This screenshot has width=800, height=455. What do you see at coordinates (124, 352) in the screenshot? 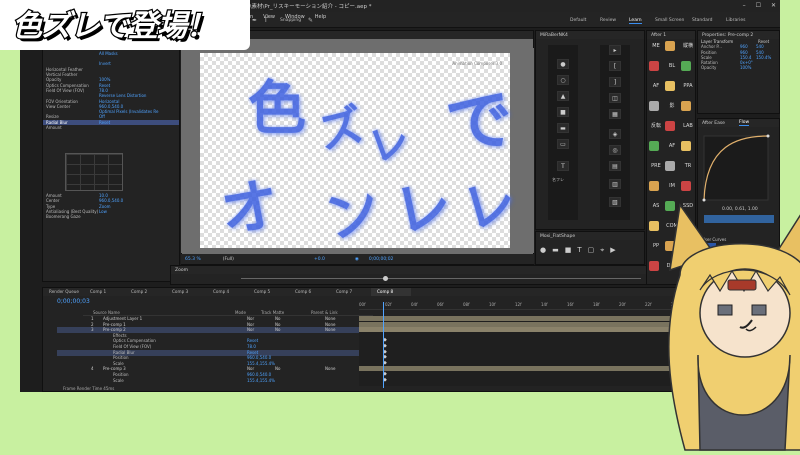
I see `row-name: Radial Blur` at bounding box center [124, 352].